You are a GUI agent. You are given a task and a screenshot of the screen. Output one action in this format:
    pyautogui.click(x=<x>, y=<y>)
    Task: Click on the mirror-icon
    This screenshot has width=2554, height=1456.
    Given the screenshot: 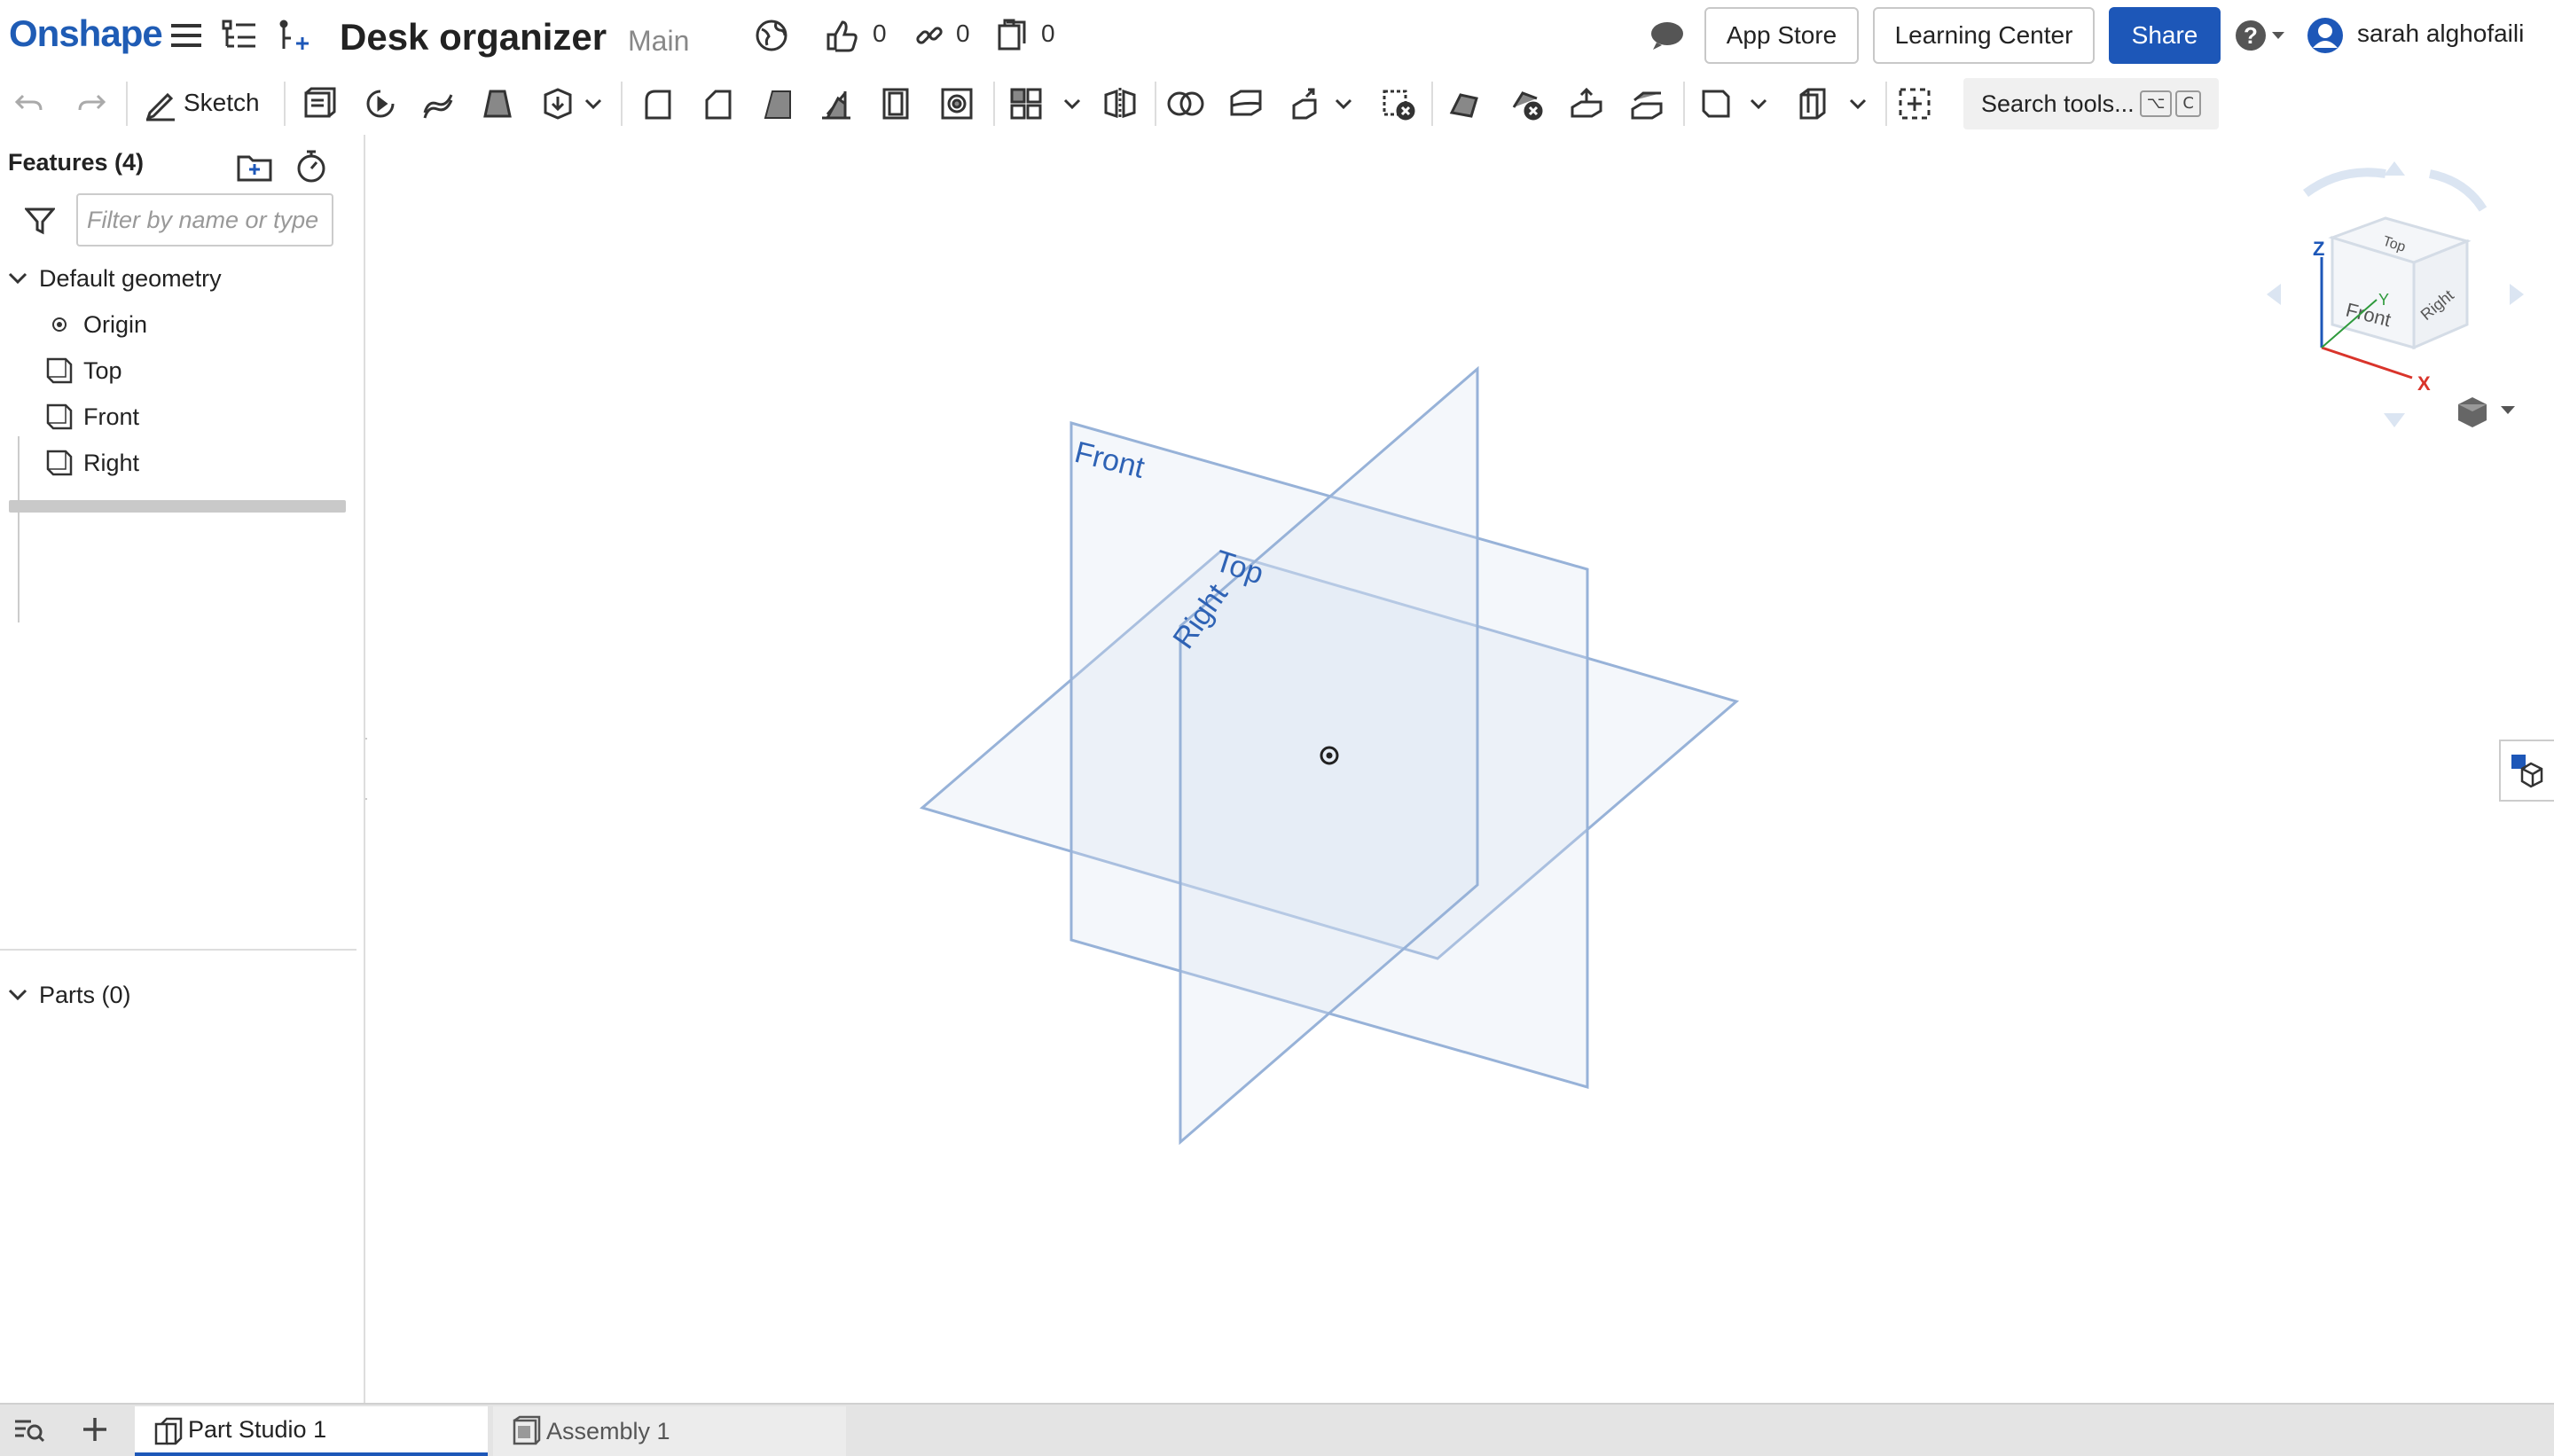 What is the action you would take?
    pyautogui.click(x=1120, y=104)
    